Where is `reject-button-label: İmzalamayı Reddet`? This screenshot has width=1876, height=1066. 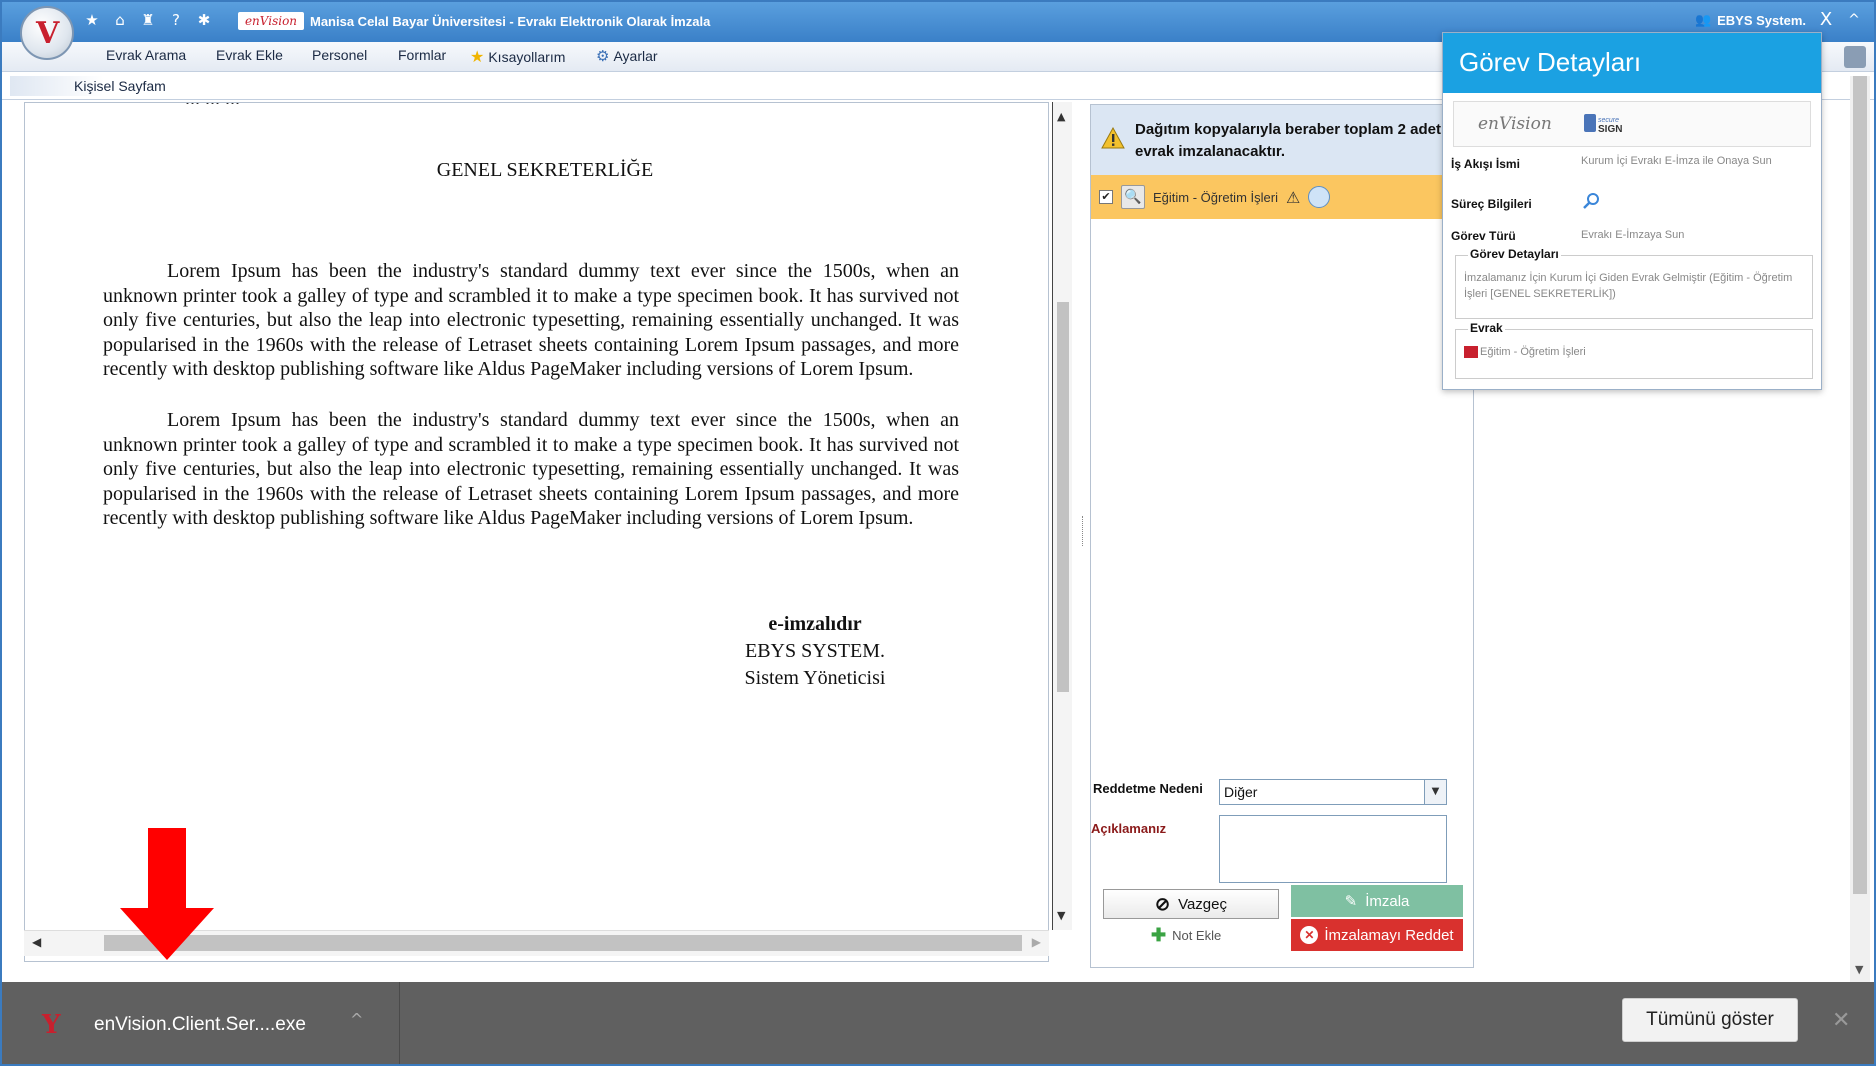 reject-button-label: İmzalamayı Reddet is located at coordinates (1389, 935).